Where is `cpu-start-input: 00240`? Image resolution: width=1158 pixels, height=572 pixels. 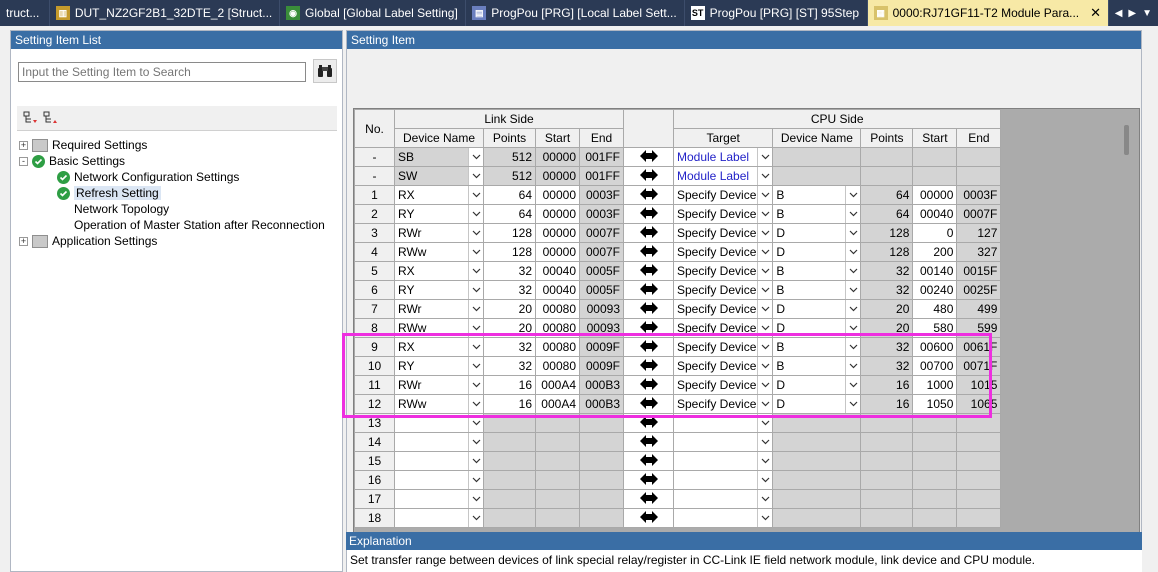
cpu-start-input: 00240 is located at coordinates (935, 290).